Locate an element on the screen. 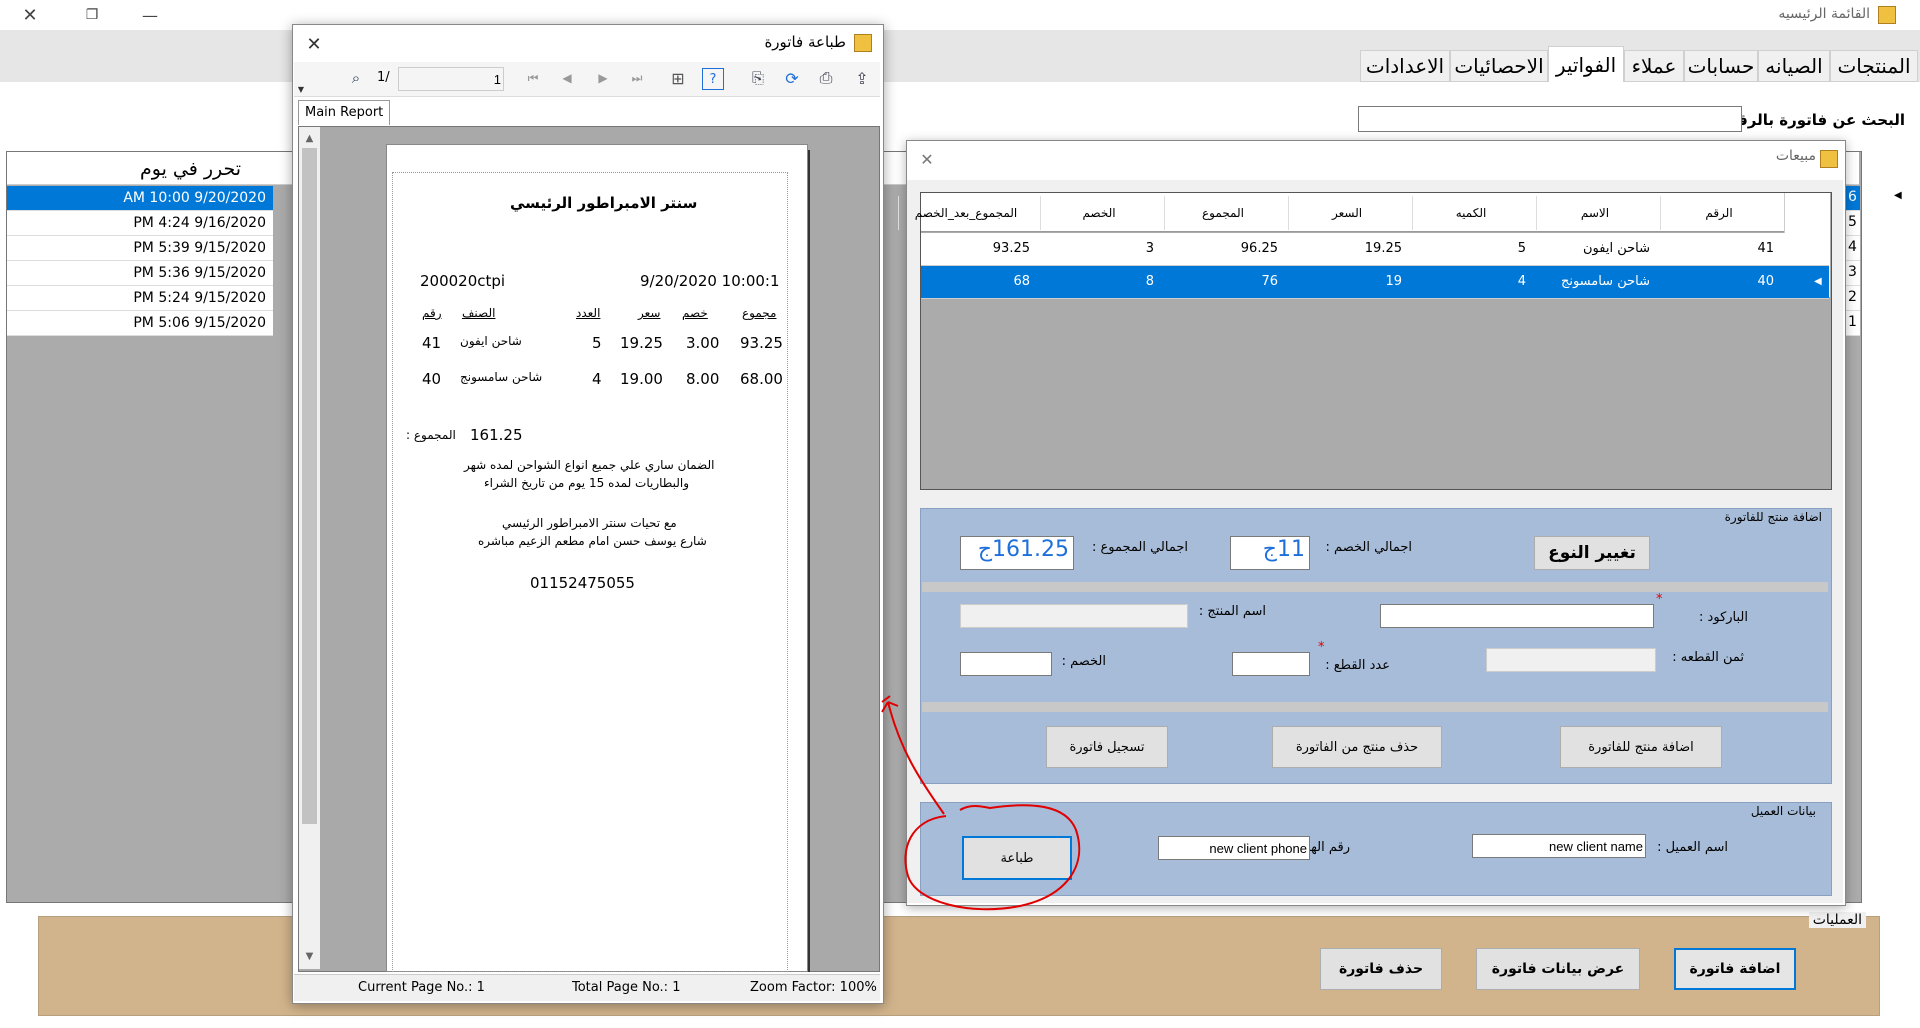 This screenshot has height=1028, width=1920. change-type-button: تغيير النوع is located at coordinates (1592, 553).